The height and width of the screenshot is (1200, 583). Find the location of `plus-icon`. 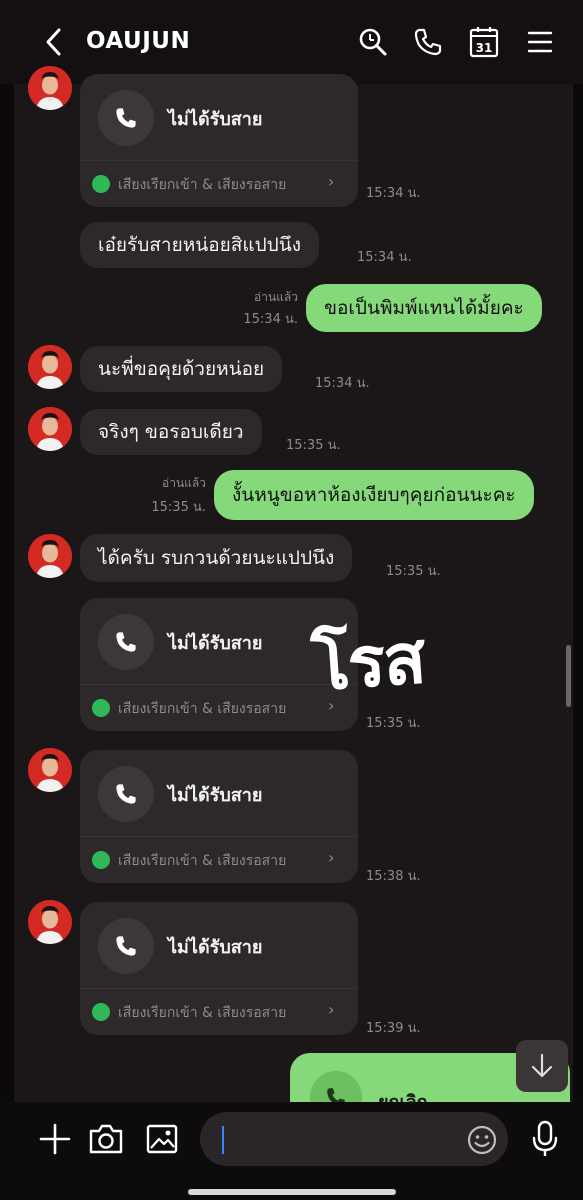

plus-icon is located at coordinates (55, 1139).